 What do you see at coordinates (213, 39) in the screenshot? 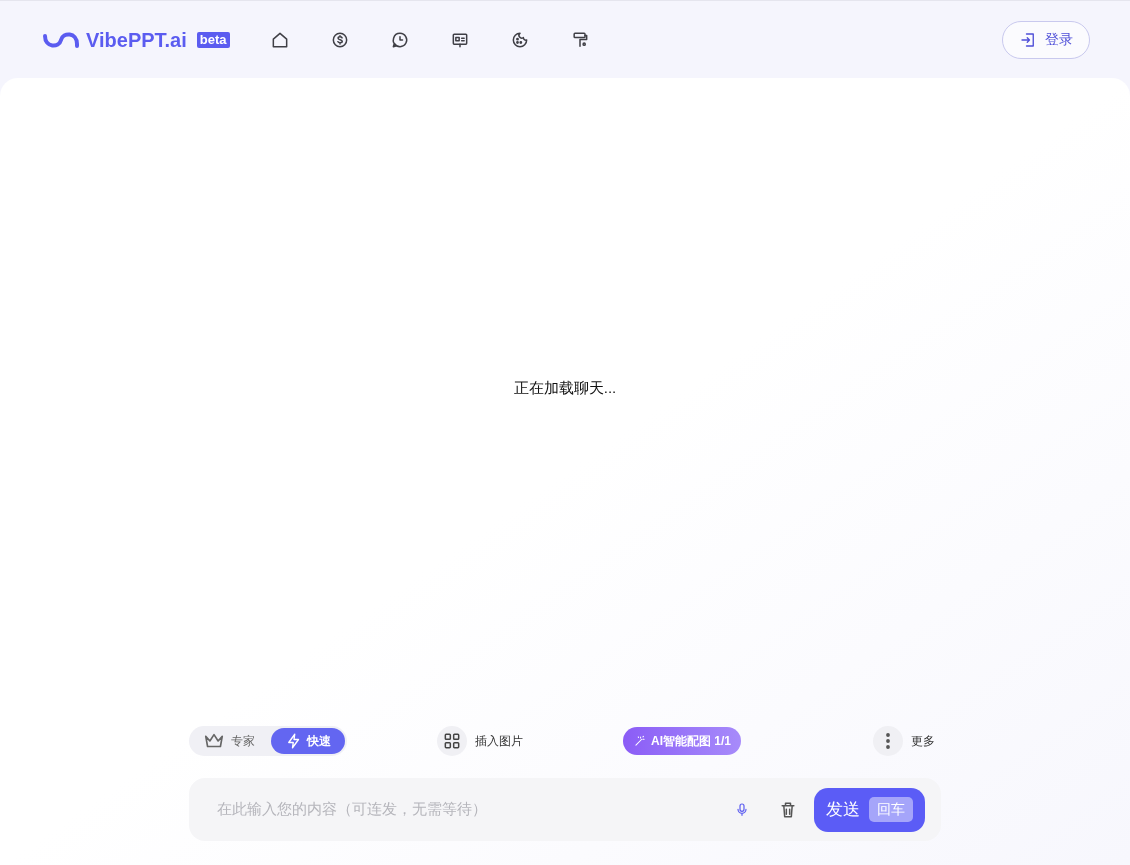
I see `beta-badge: beta` at bounding box center [213, 39].